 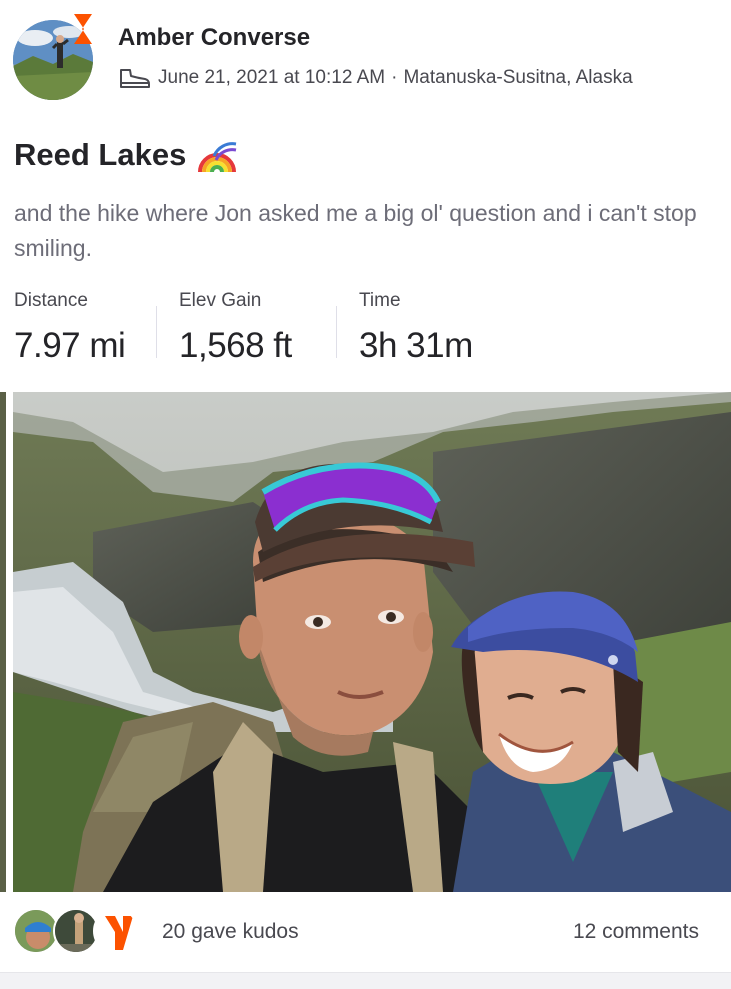 I want to click on stat-elev-gain: Elev Gain 1,568 ft, so click(x=235, y=328).